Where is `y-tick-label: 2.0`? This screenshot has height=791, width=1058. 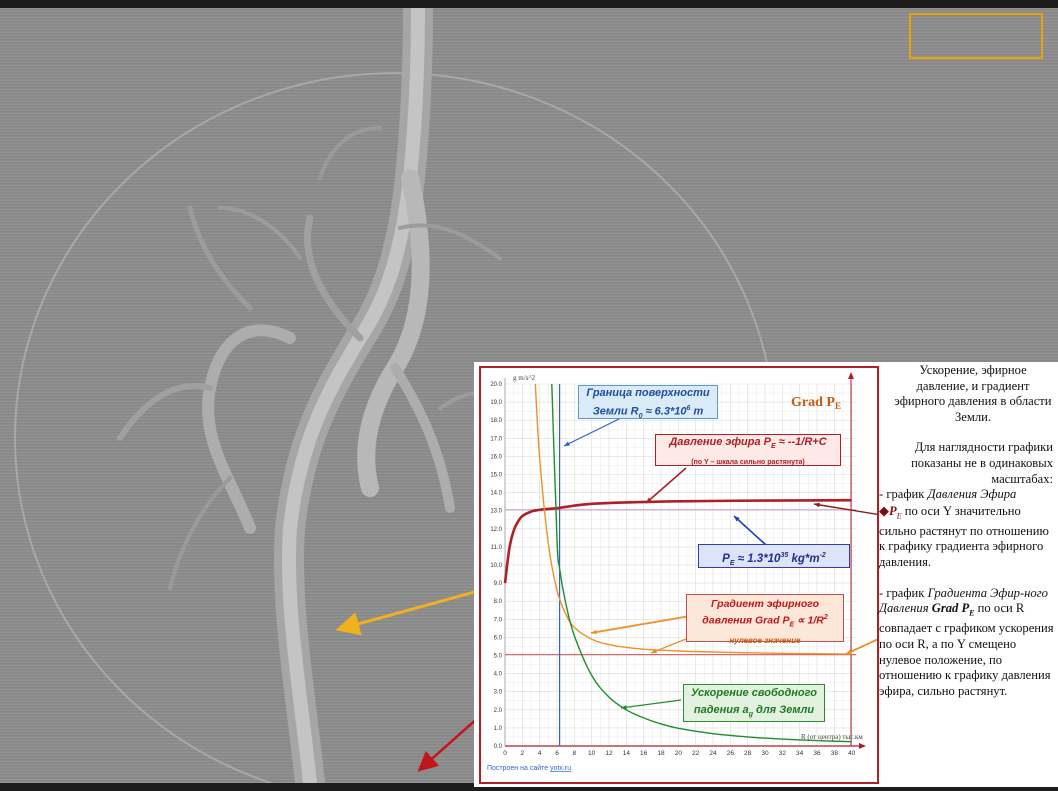 y-tick-label: 2.0 is located at coordinates (498, 711).